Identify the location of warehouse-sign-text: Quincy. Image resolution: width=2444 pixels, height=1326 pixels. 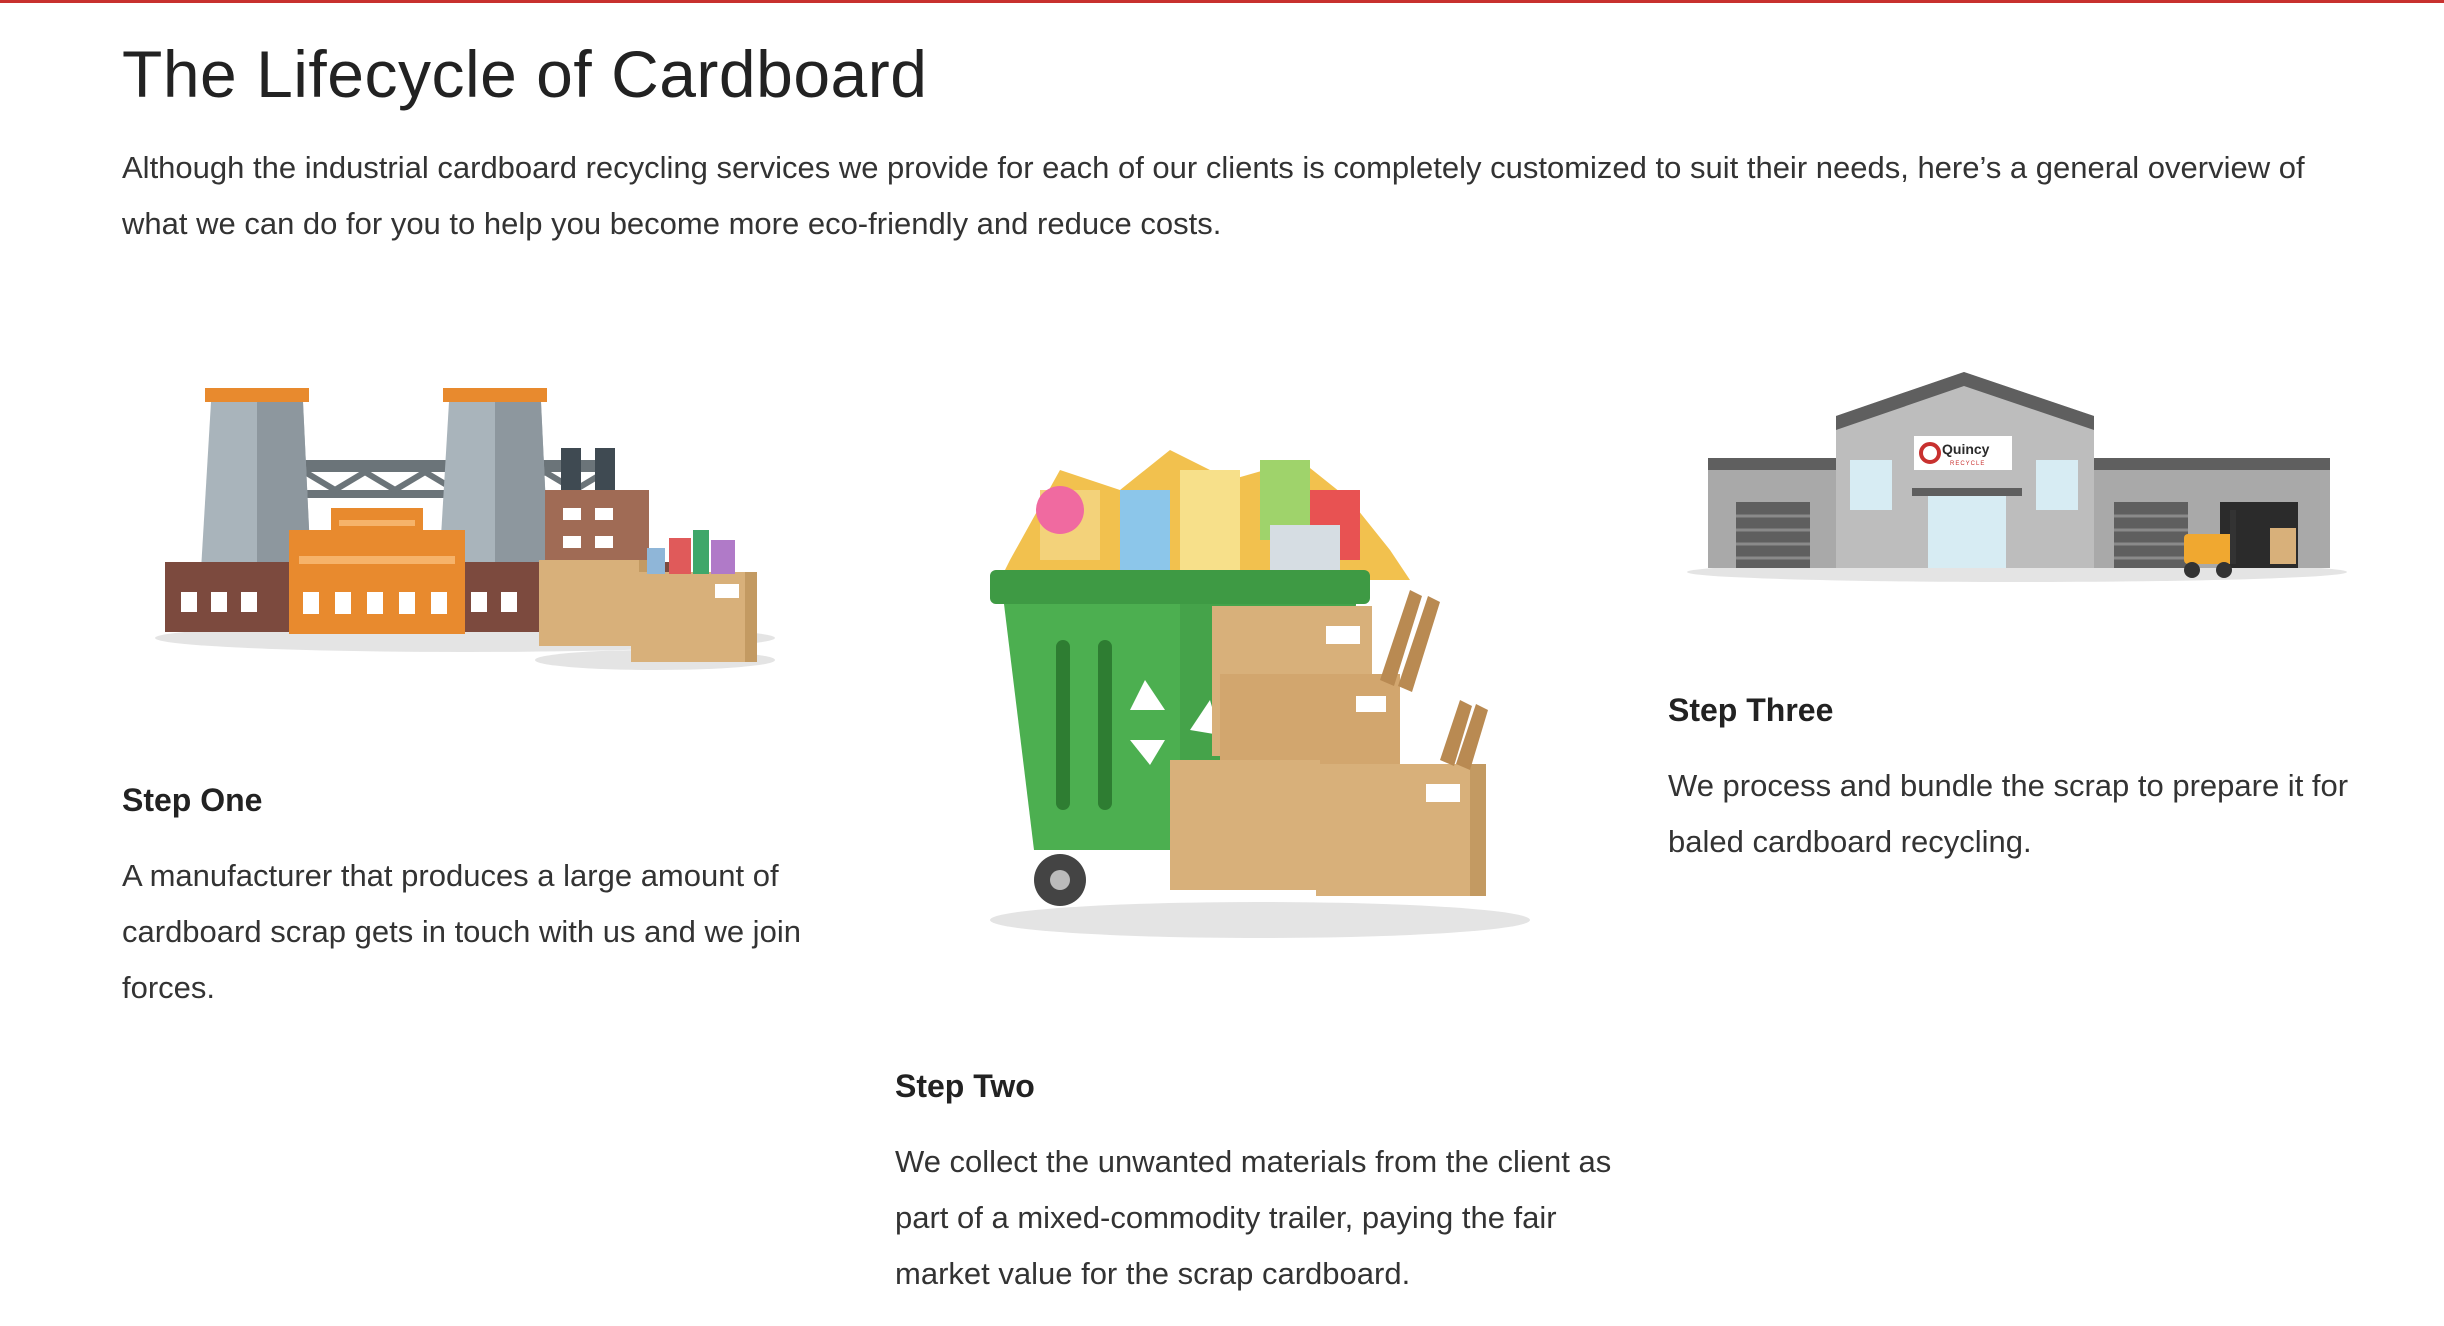
(1966, 449).